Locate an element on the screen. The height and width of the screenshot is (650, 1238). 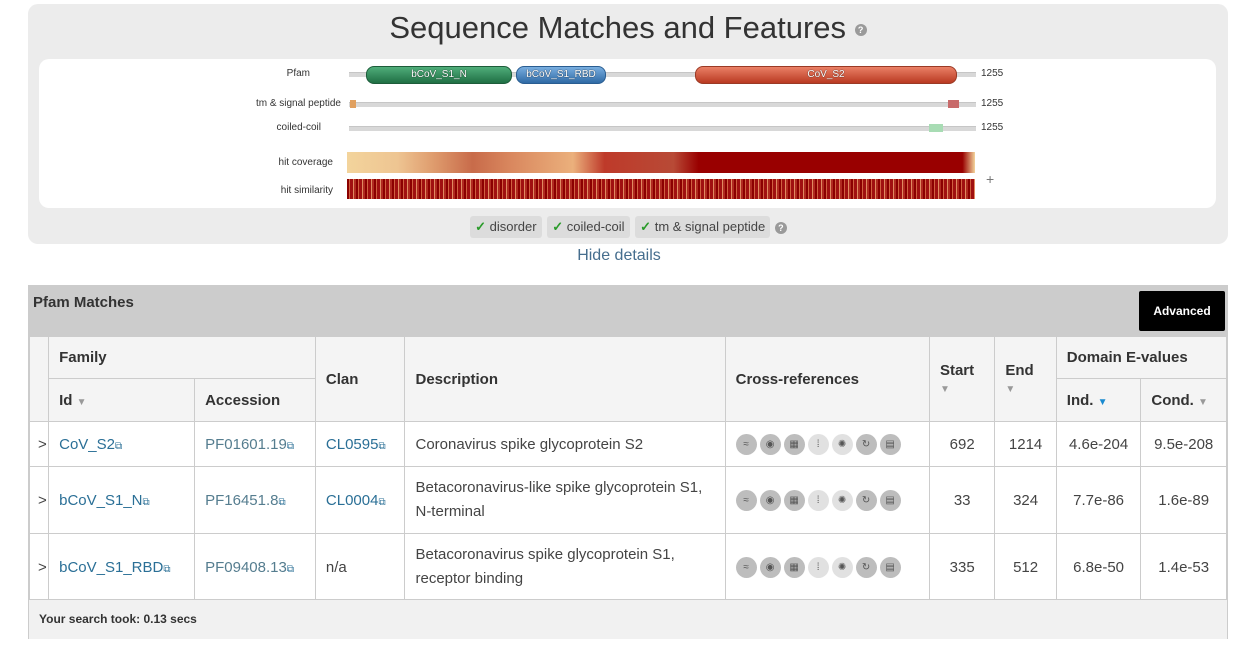
ind-evalue-cell: 4.6e-204 is located at coordinates (1098, 444).